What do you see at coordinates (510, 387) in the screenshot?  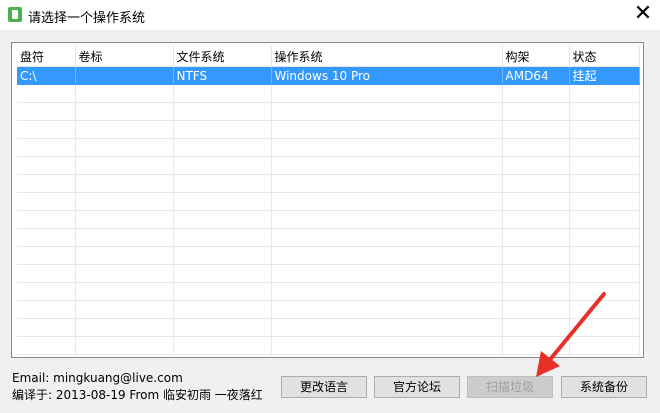 I see `scan-junk-button: 扫描垃圾` at bounding box center [510, 387].